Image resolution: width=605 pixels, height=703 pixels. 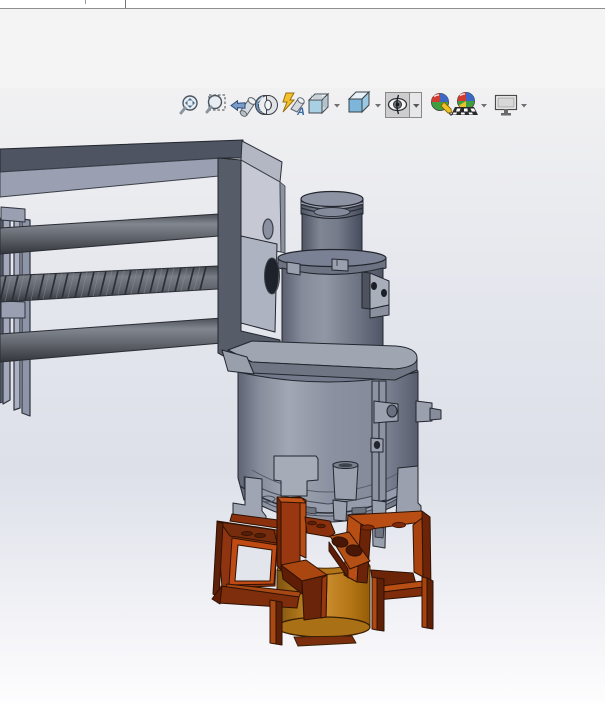 What do you see at coordinates (300, 112) in the screenshot?
I see `svg-text: A` at bounding box center [300, 112].